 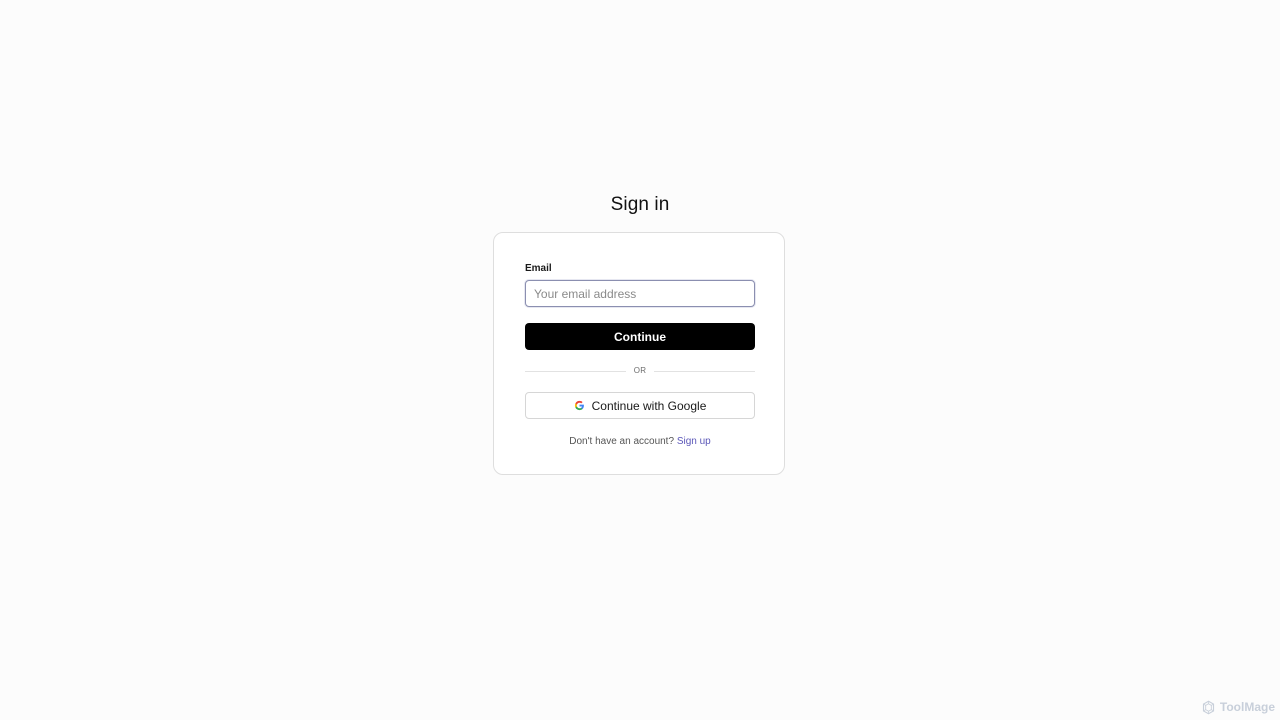 I want to click on email-field, so click(x=640, y=293).